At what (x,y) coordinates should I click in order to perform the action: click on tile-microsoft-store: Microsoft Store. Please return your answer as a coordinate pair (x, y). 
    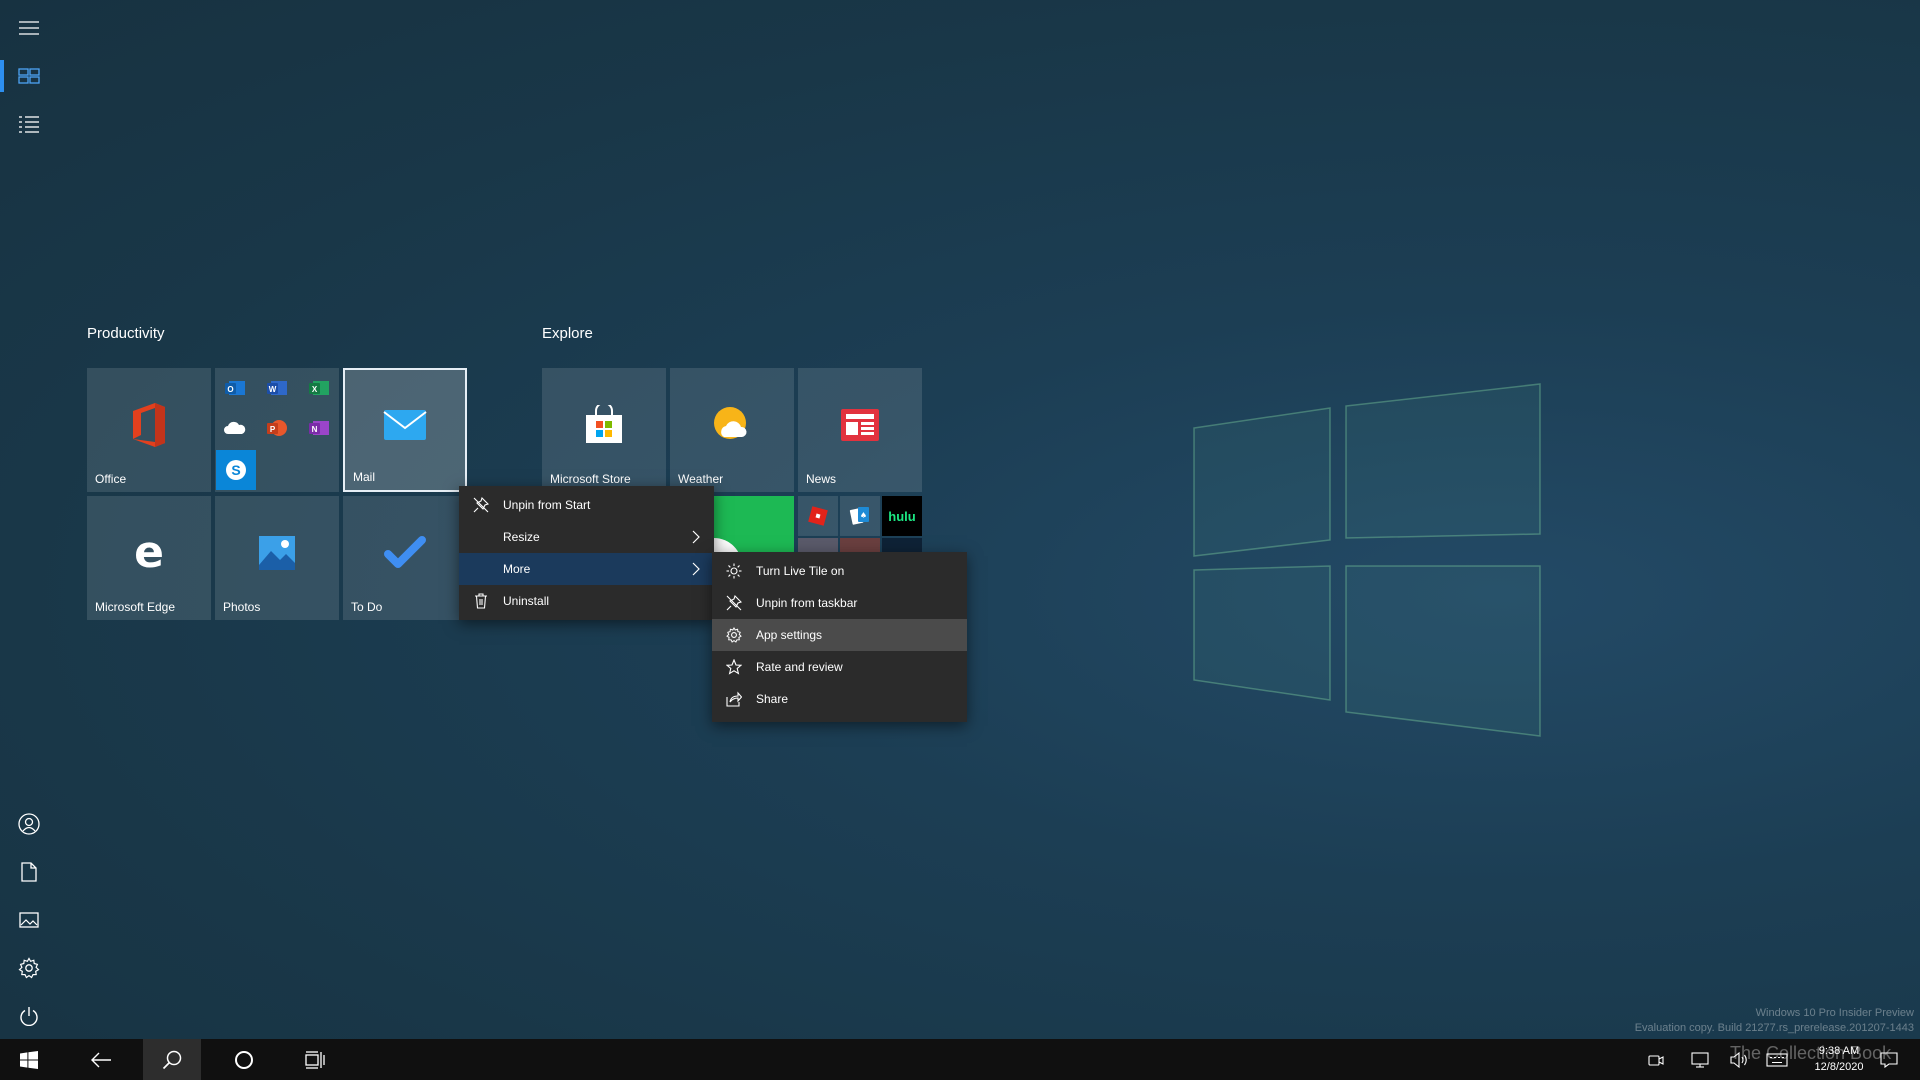
    Looking at the image, I should click on (604, 430).